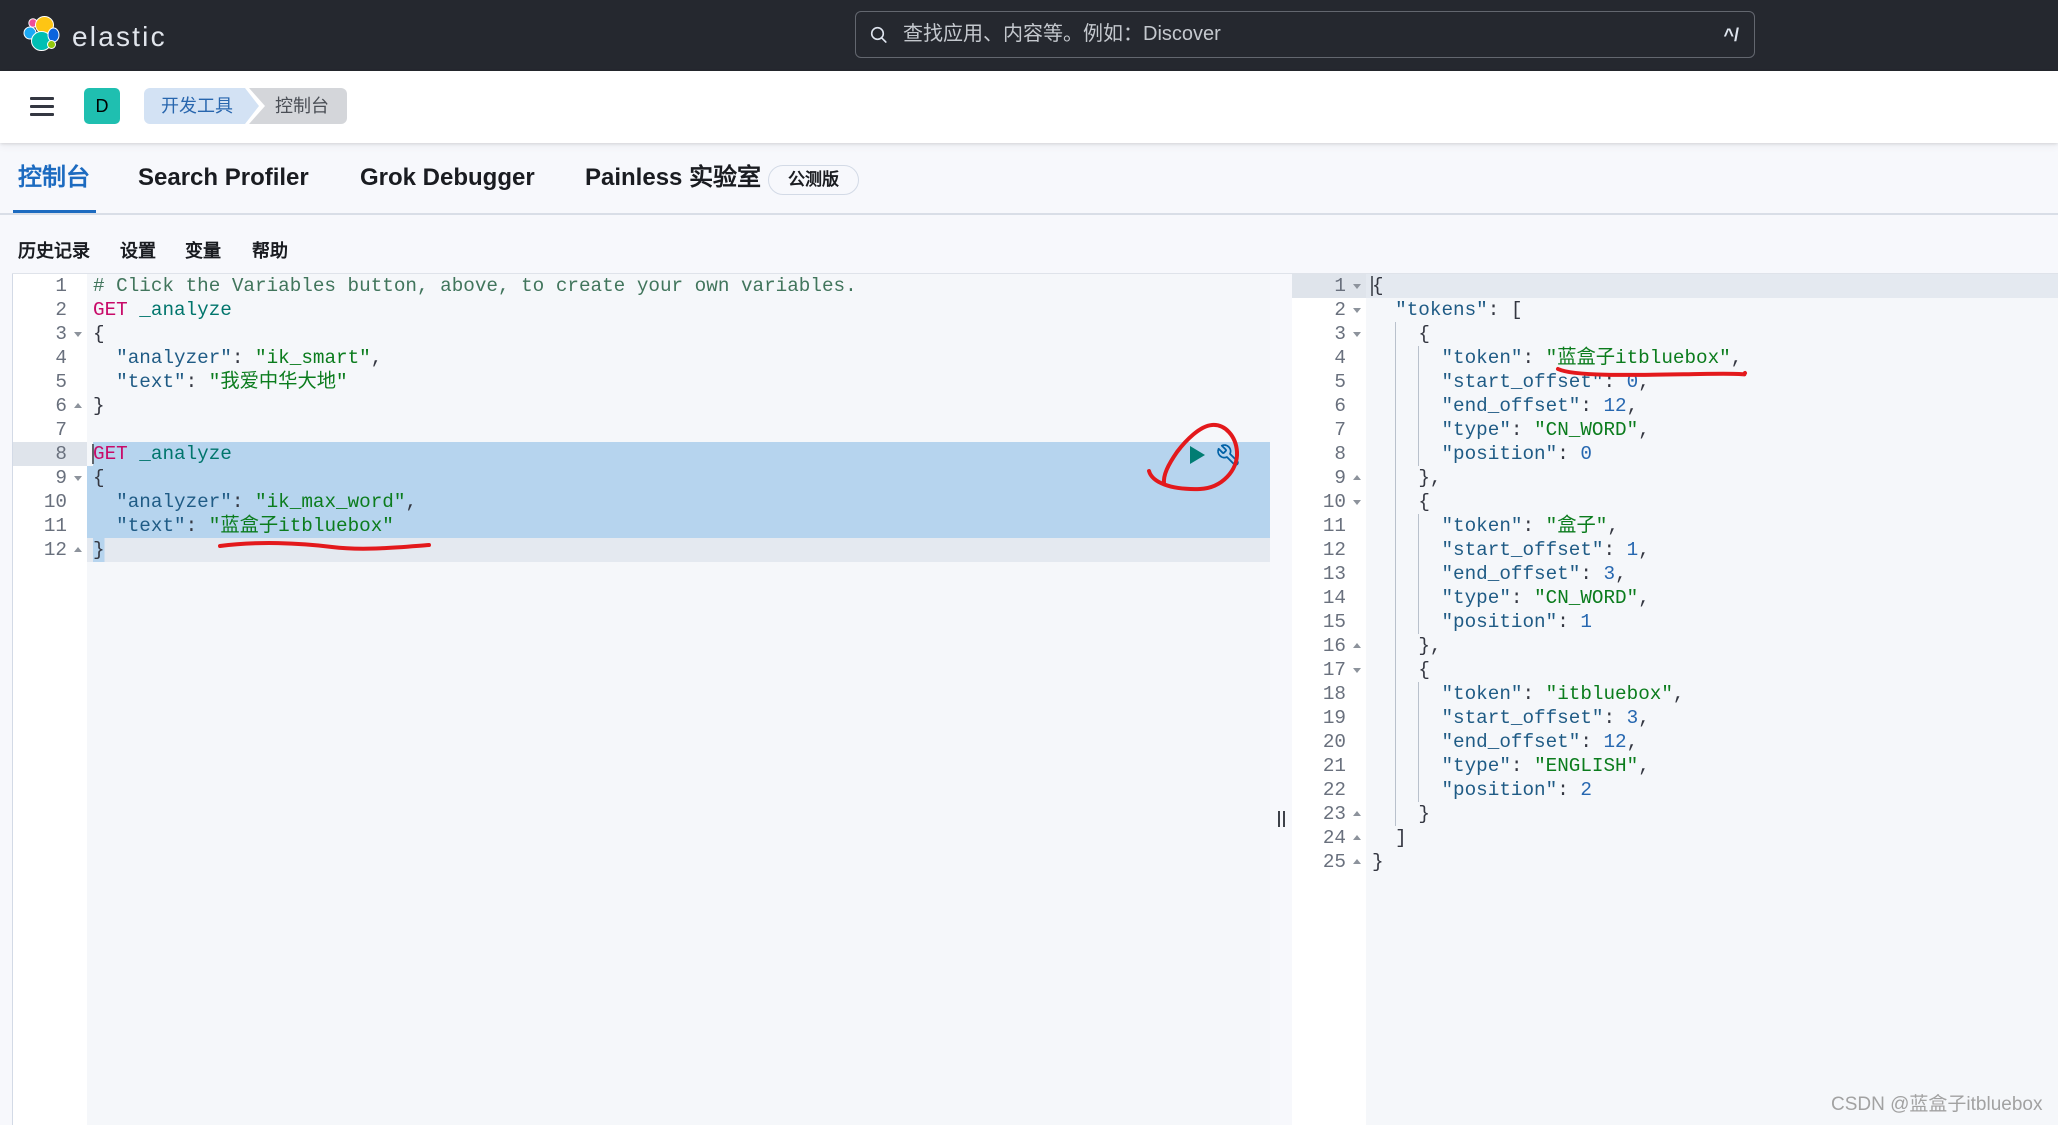  Describe the element at coordinates (1712, 622) in the screenshot. I see `code-line: "position": 1` at that location.